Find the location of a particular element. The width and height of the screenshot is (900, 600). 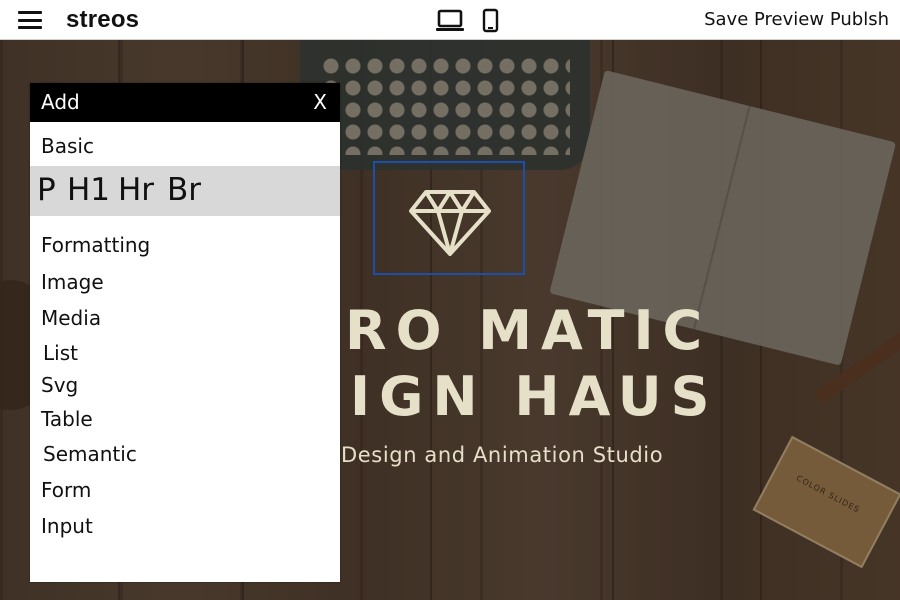

basic-elements-bar: P H1 Hr Br is located at coordinates (185, 191).